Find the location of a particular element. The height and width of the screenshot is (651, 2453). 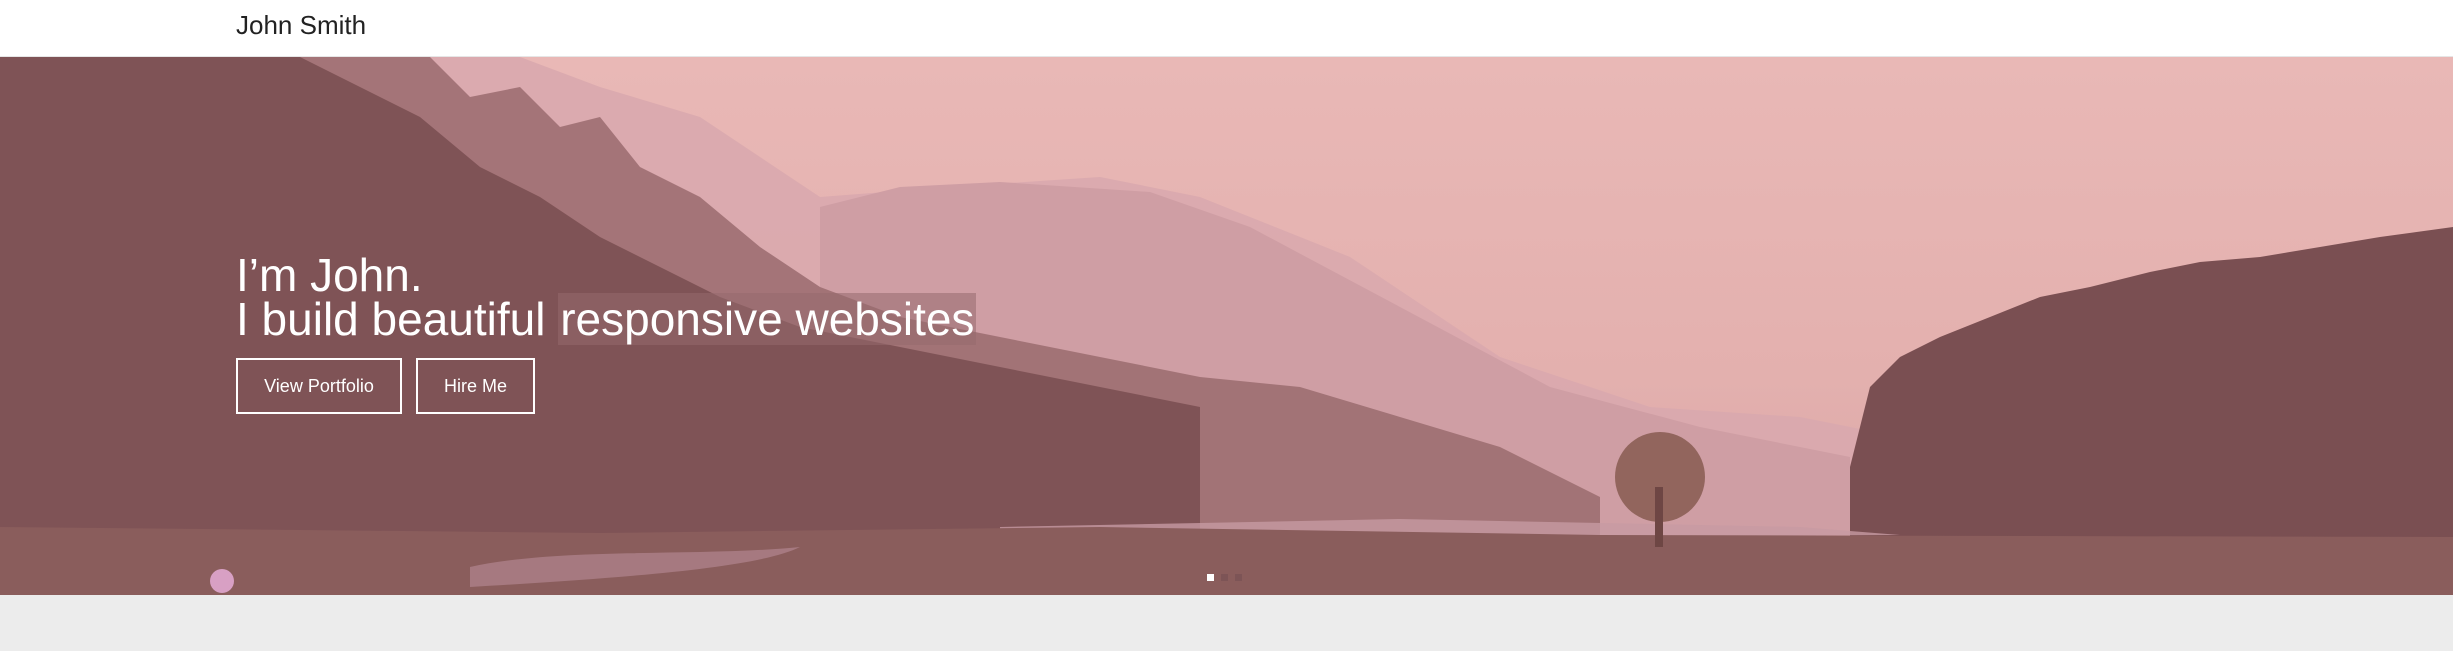

hero-tagline: I build beautiful responsive websites is located at coordinates (606, 318).